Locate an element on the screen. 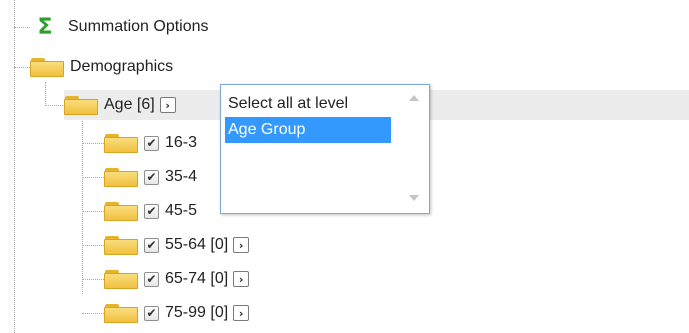 This screenshot has width=689, height=333. tree-node-summation-options: Σ Summation Options is located at coordinates (121, 27).